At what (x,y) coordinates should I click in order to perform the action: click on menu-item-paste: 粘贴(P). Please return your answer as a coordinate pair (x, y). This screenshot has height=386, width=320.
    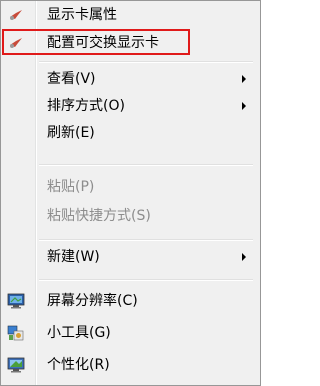
    Looking at the image, I should click on (130, 187).